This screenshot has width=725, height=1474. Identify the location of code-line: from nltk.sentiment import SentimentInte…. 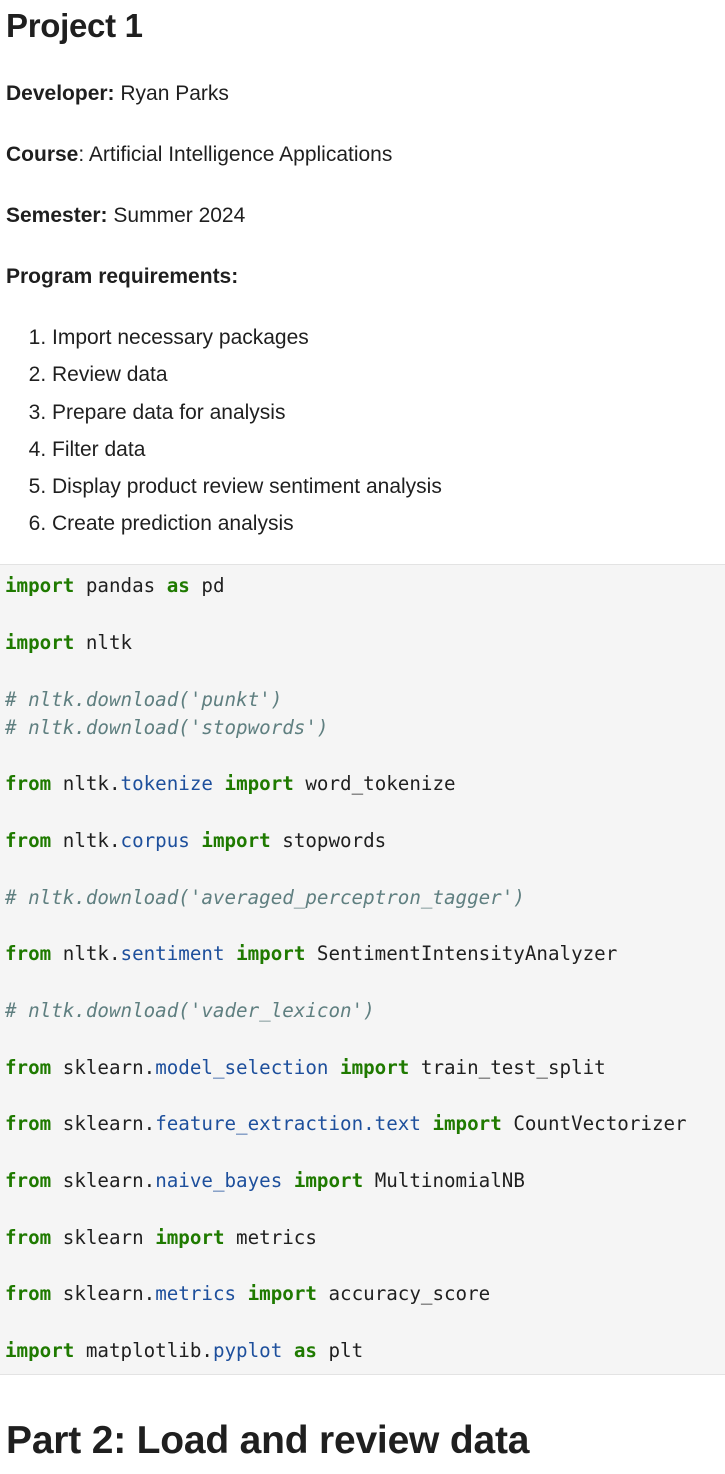
(311, 954).